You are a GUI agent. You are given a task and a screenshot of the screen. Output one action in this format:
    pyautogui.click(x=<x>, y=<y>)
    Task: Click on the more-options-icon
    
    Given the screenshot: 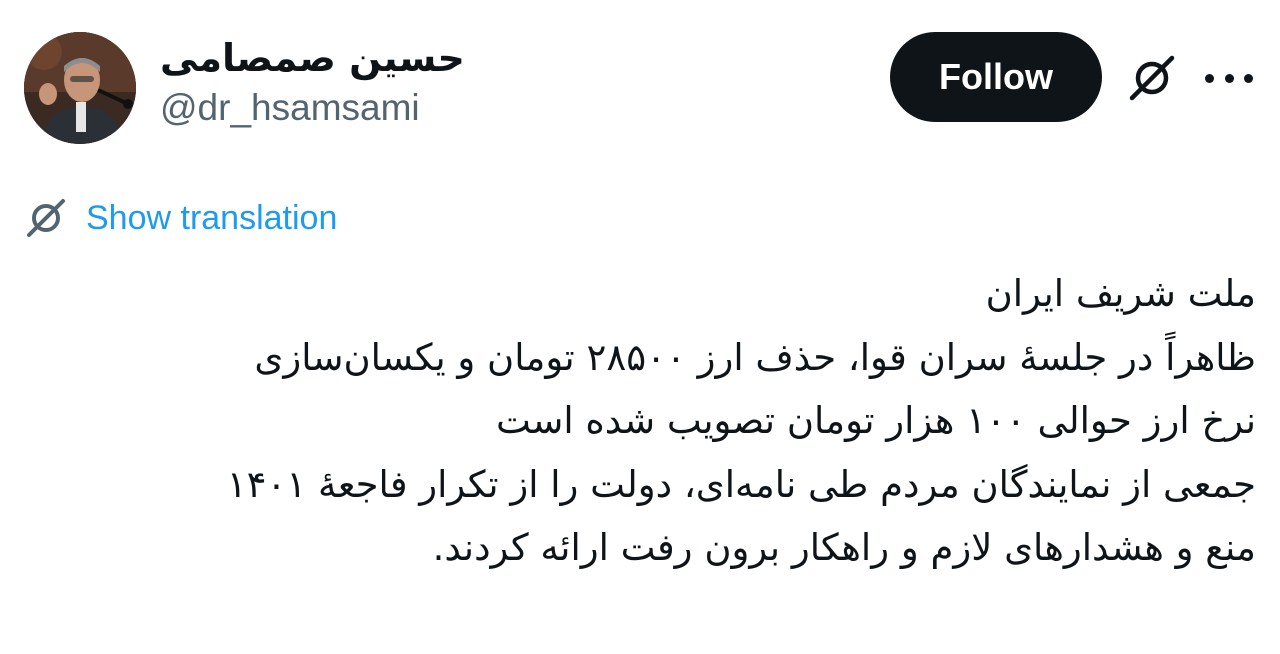 What is the action you would take?
    pyautogui.click(x=1229, y=78)
    